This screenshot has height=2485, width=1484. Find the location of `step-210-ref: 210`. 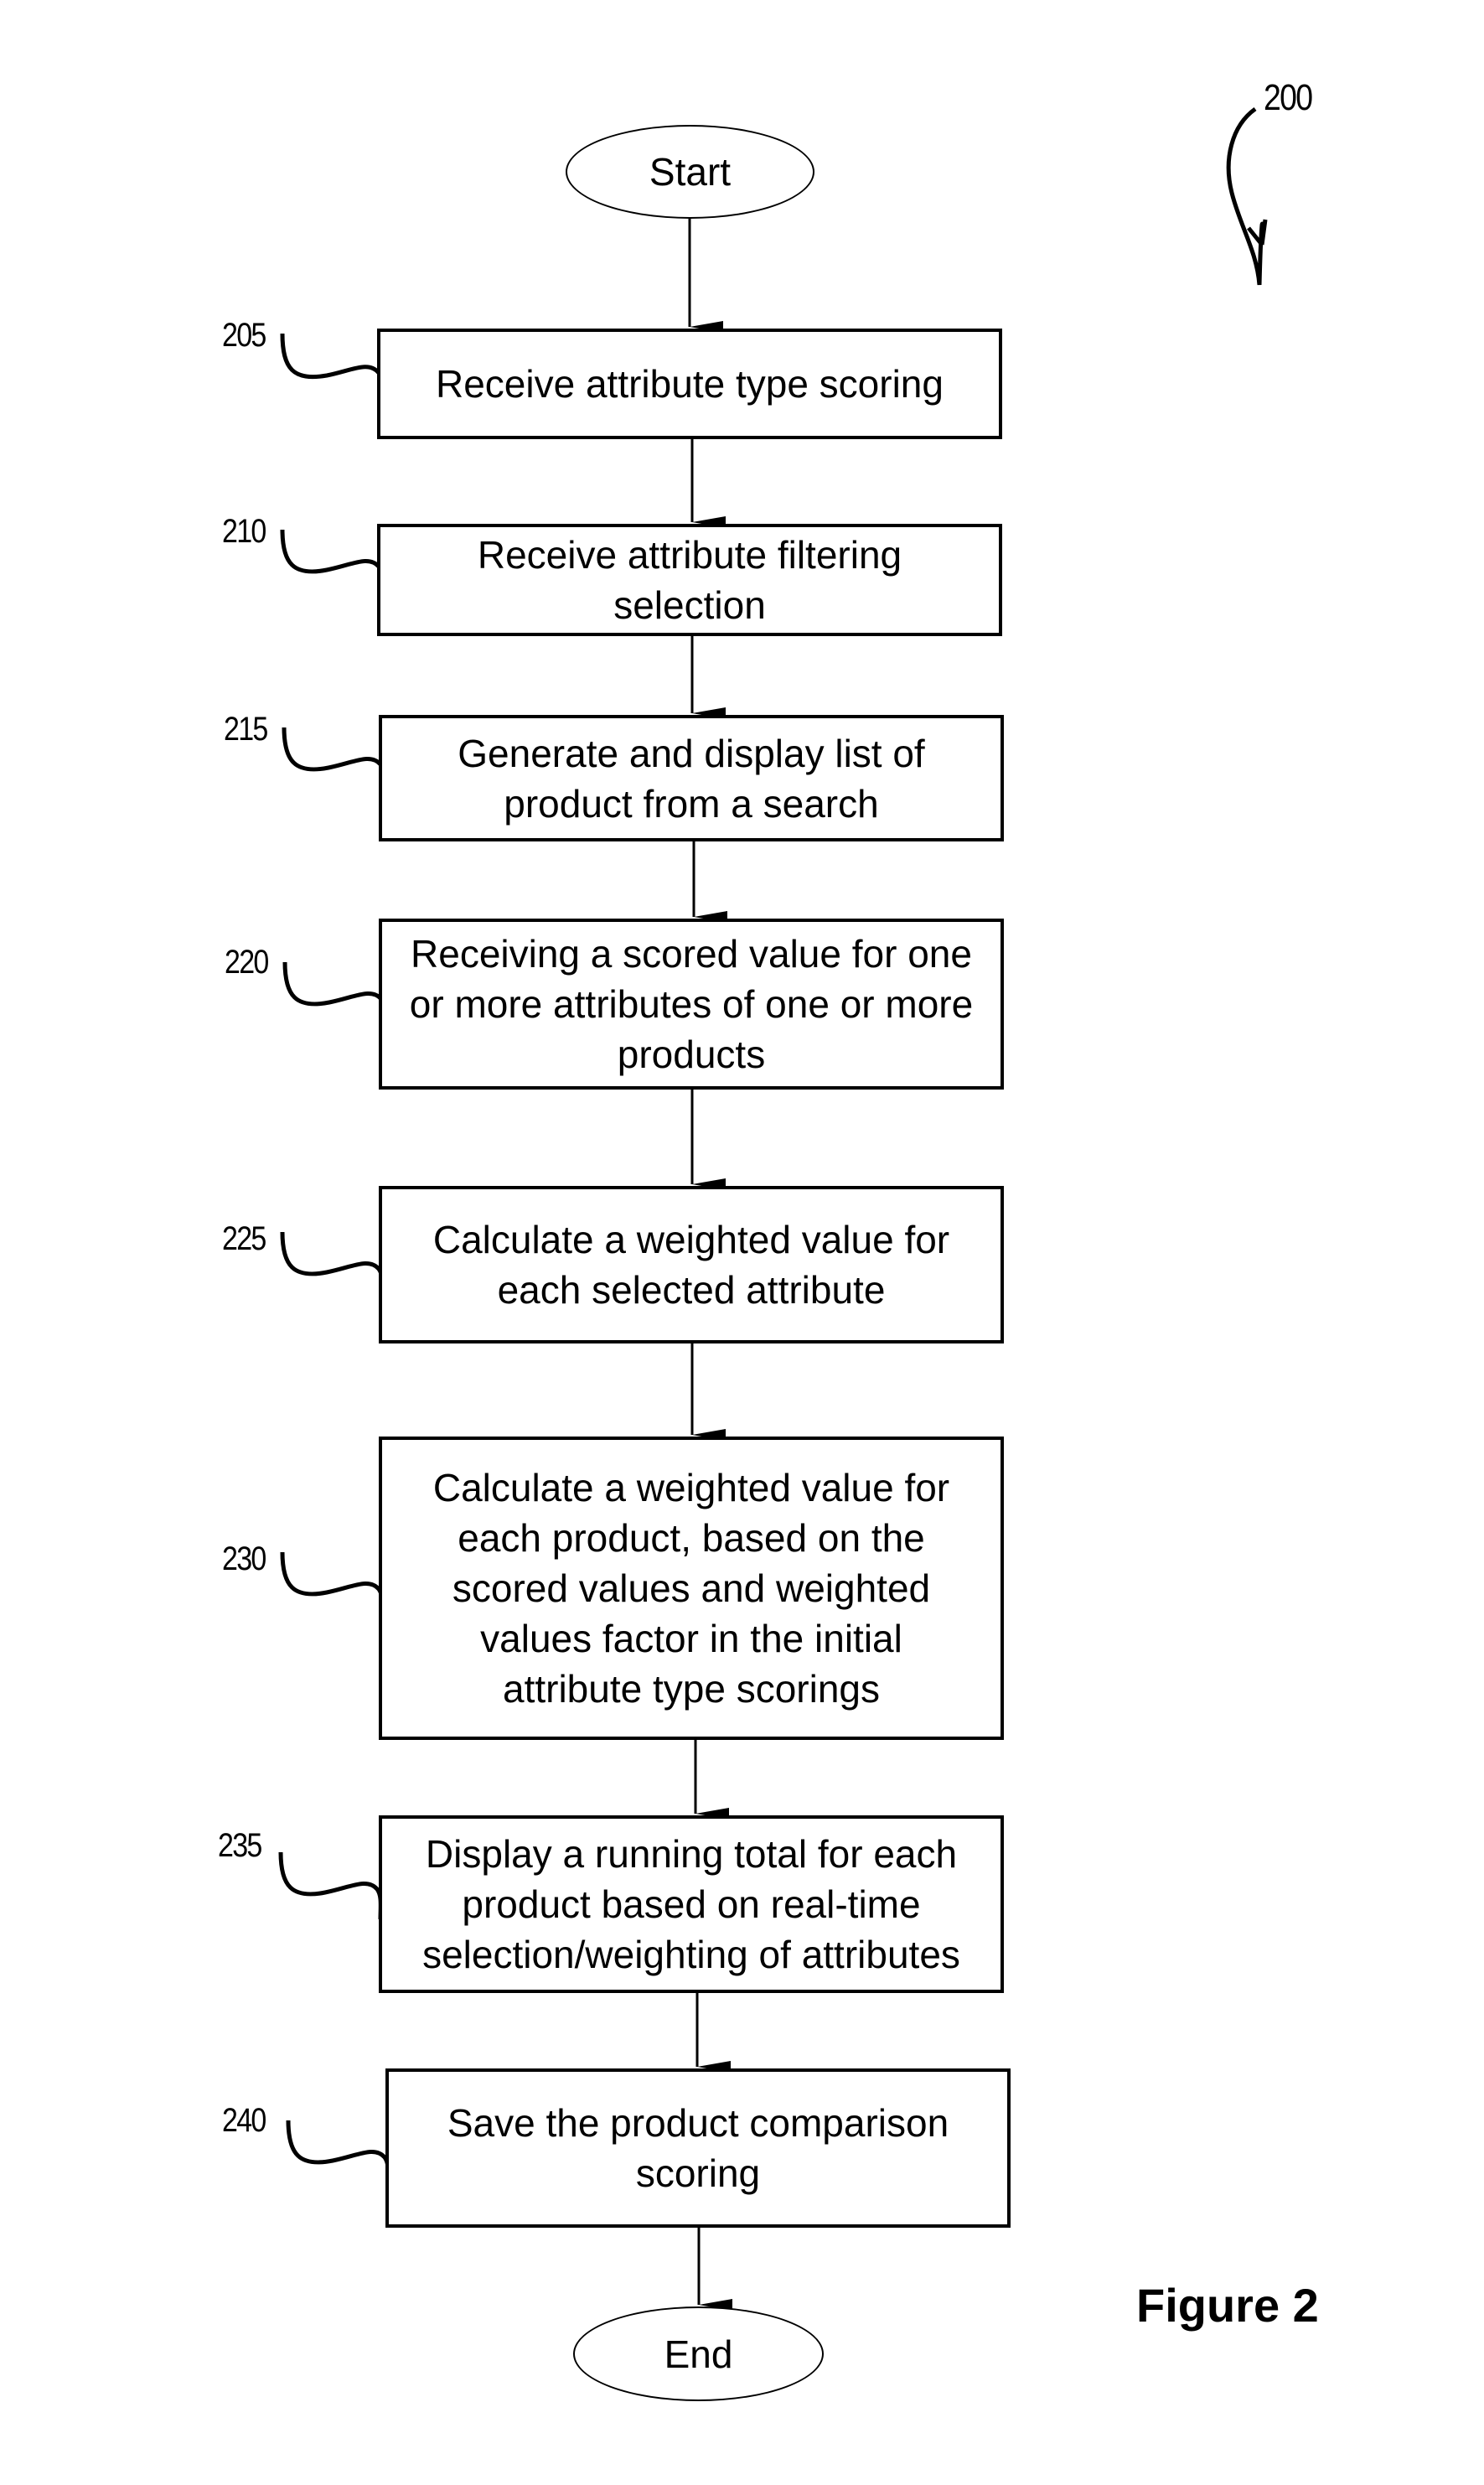

step-210-ref: 210 is located at coordinates (244, 531).